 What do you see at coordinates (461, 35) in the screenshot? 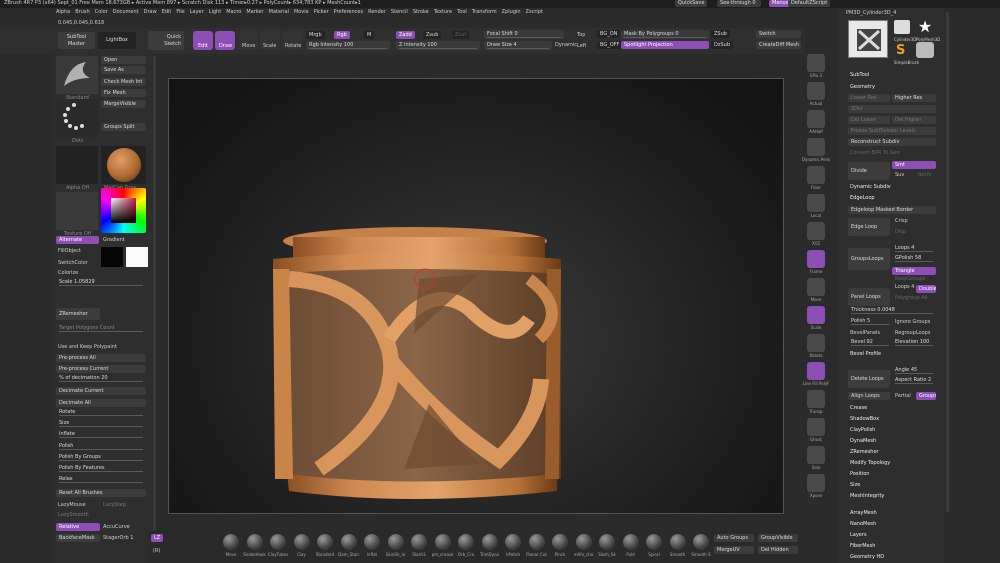
I see `zcut-button: Zcut` at bounding box center [461, 35].